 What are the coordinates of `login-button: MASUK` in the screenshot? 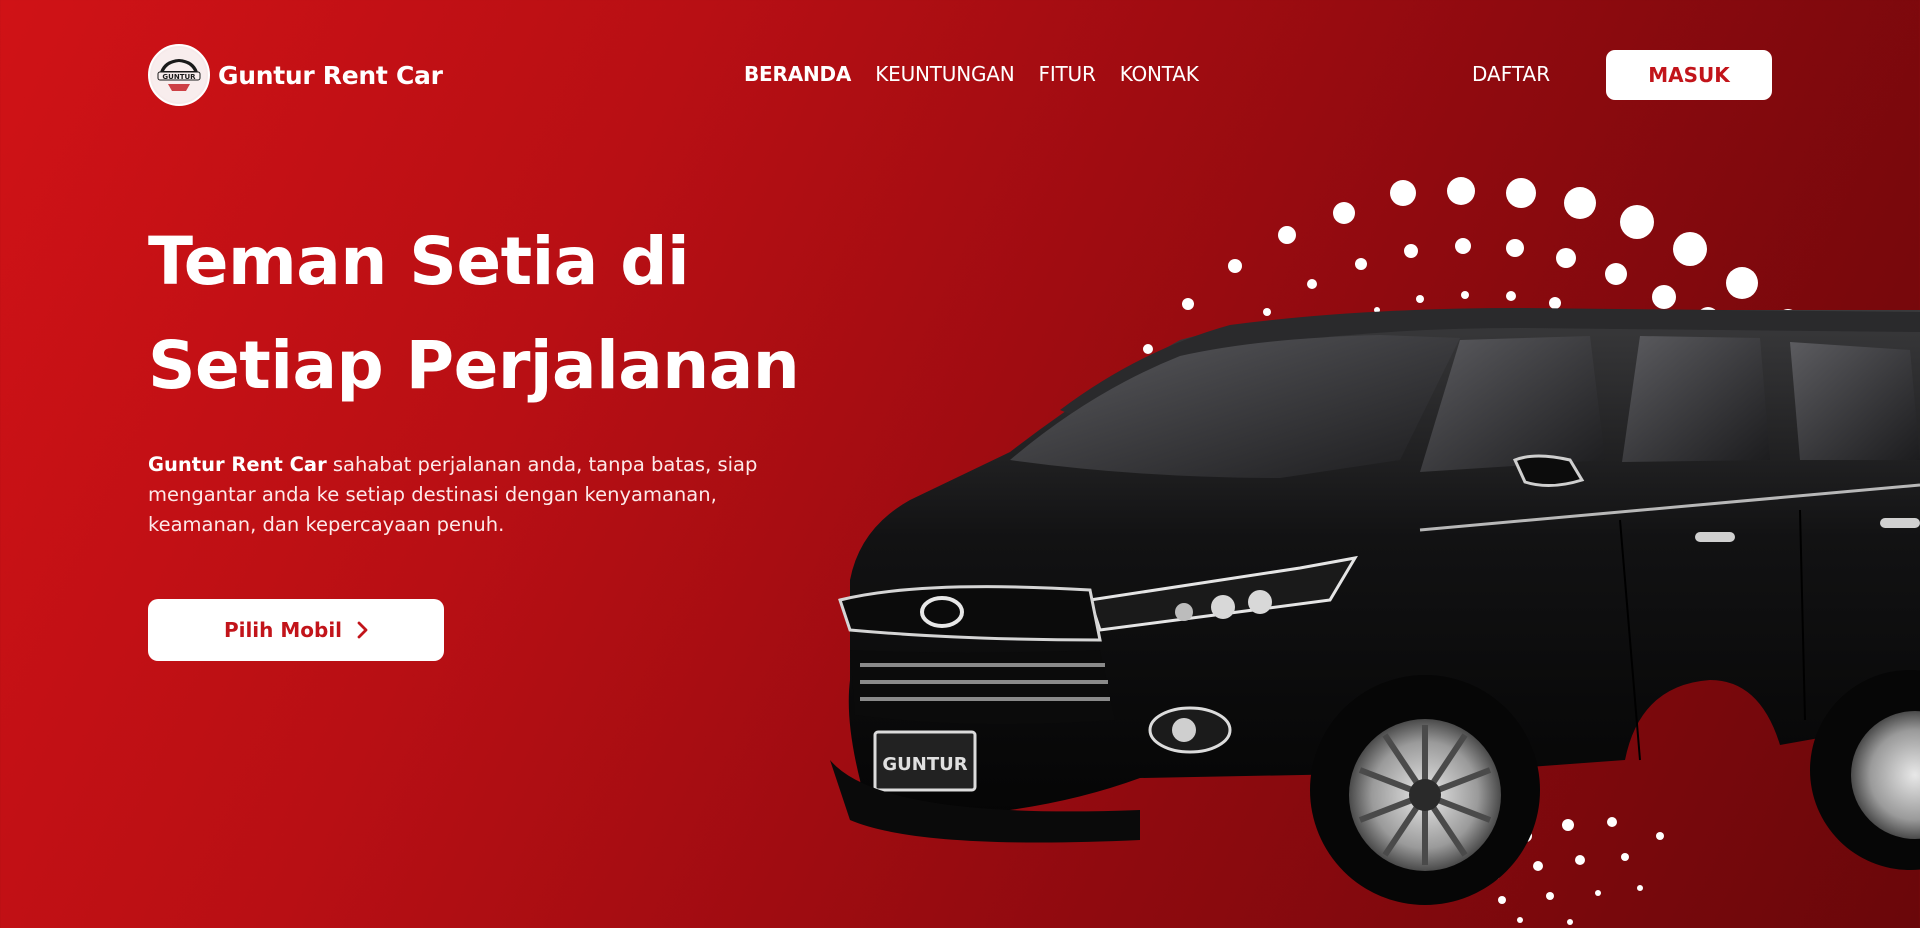 It's located at (1689, 75).